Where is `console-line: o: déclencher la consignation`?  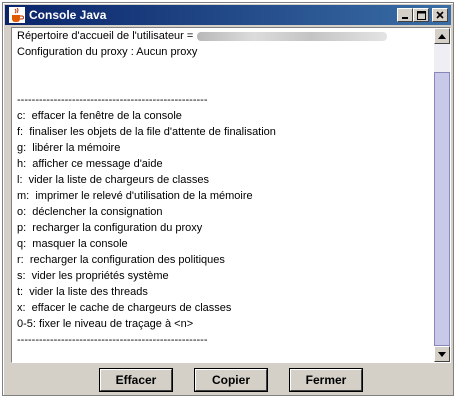 console-line: o: déclencher la consignation is located at coordinates (90, 212).